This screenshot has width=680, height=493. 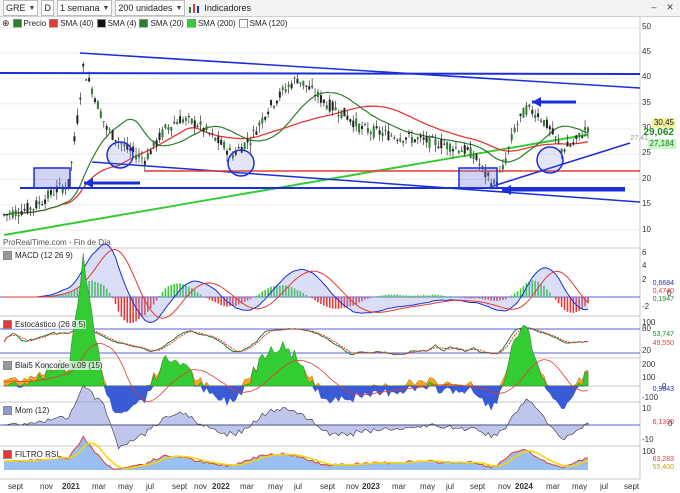 What do you see at coordinates (646, 408) in the screenshot?
I see `mom-tick: 10` at bounding box center [646, 408].